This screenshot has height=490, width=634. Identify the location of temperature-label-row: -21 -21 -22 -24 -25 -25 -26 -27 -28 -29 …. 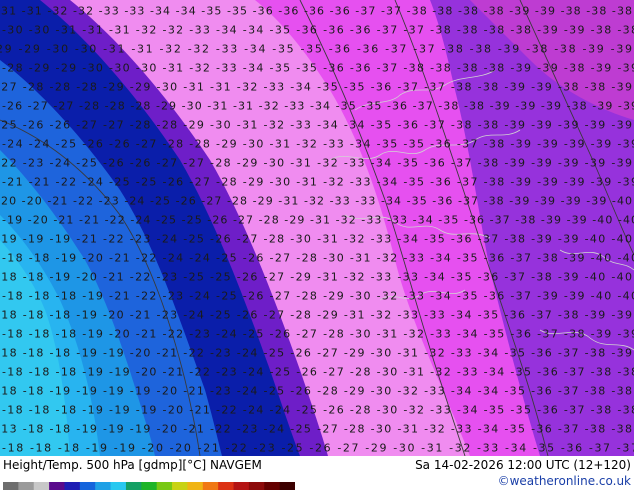
(318, 181).